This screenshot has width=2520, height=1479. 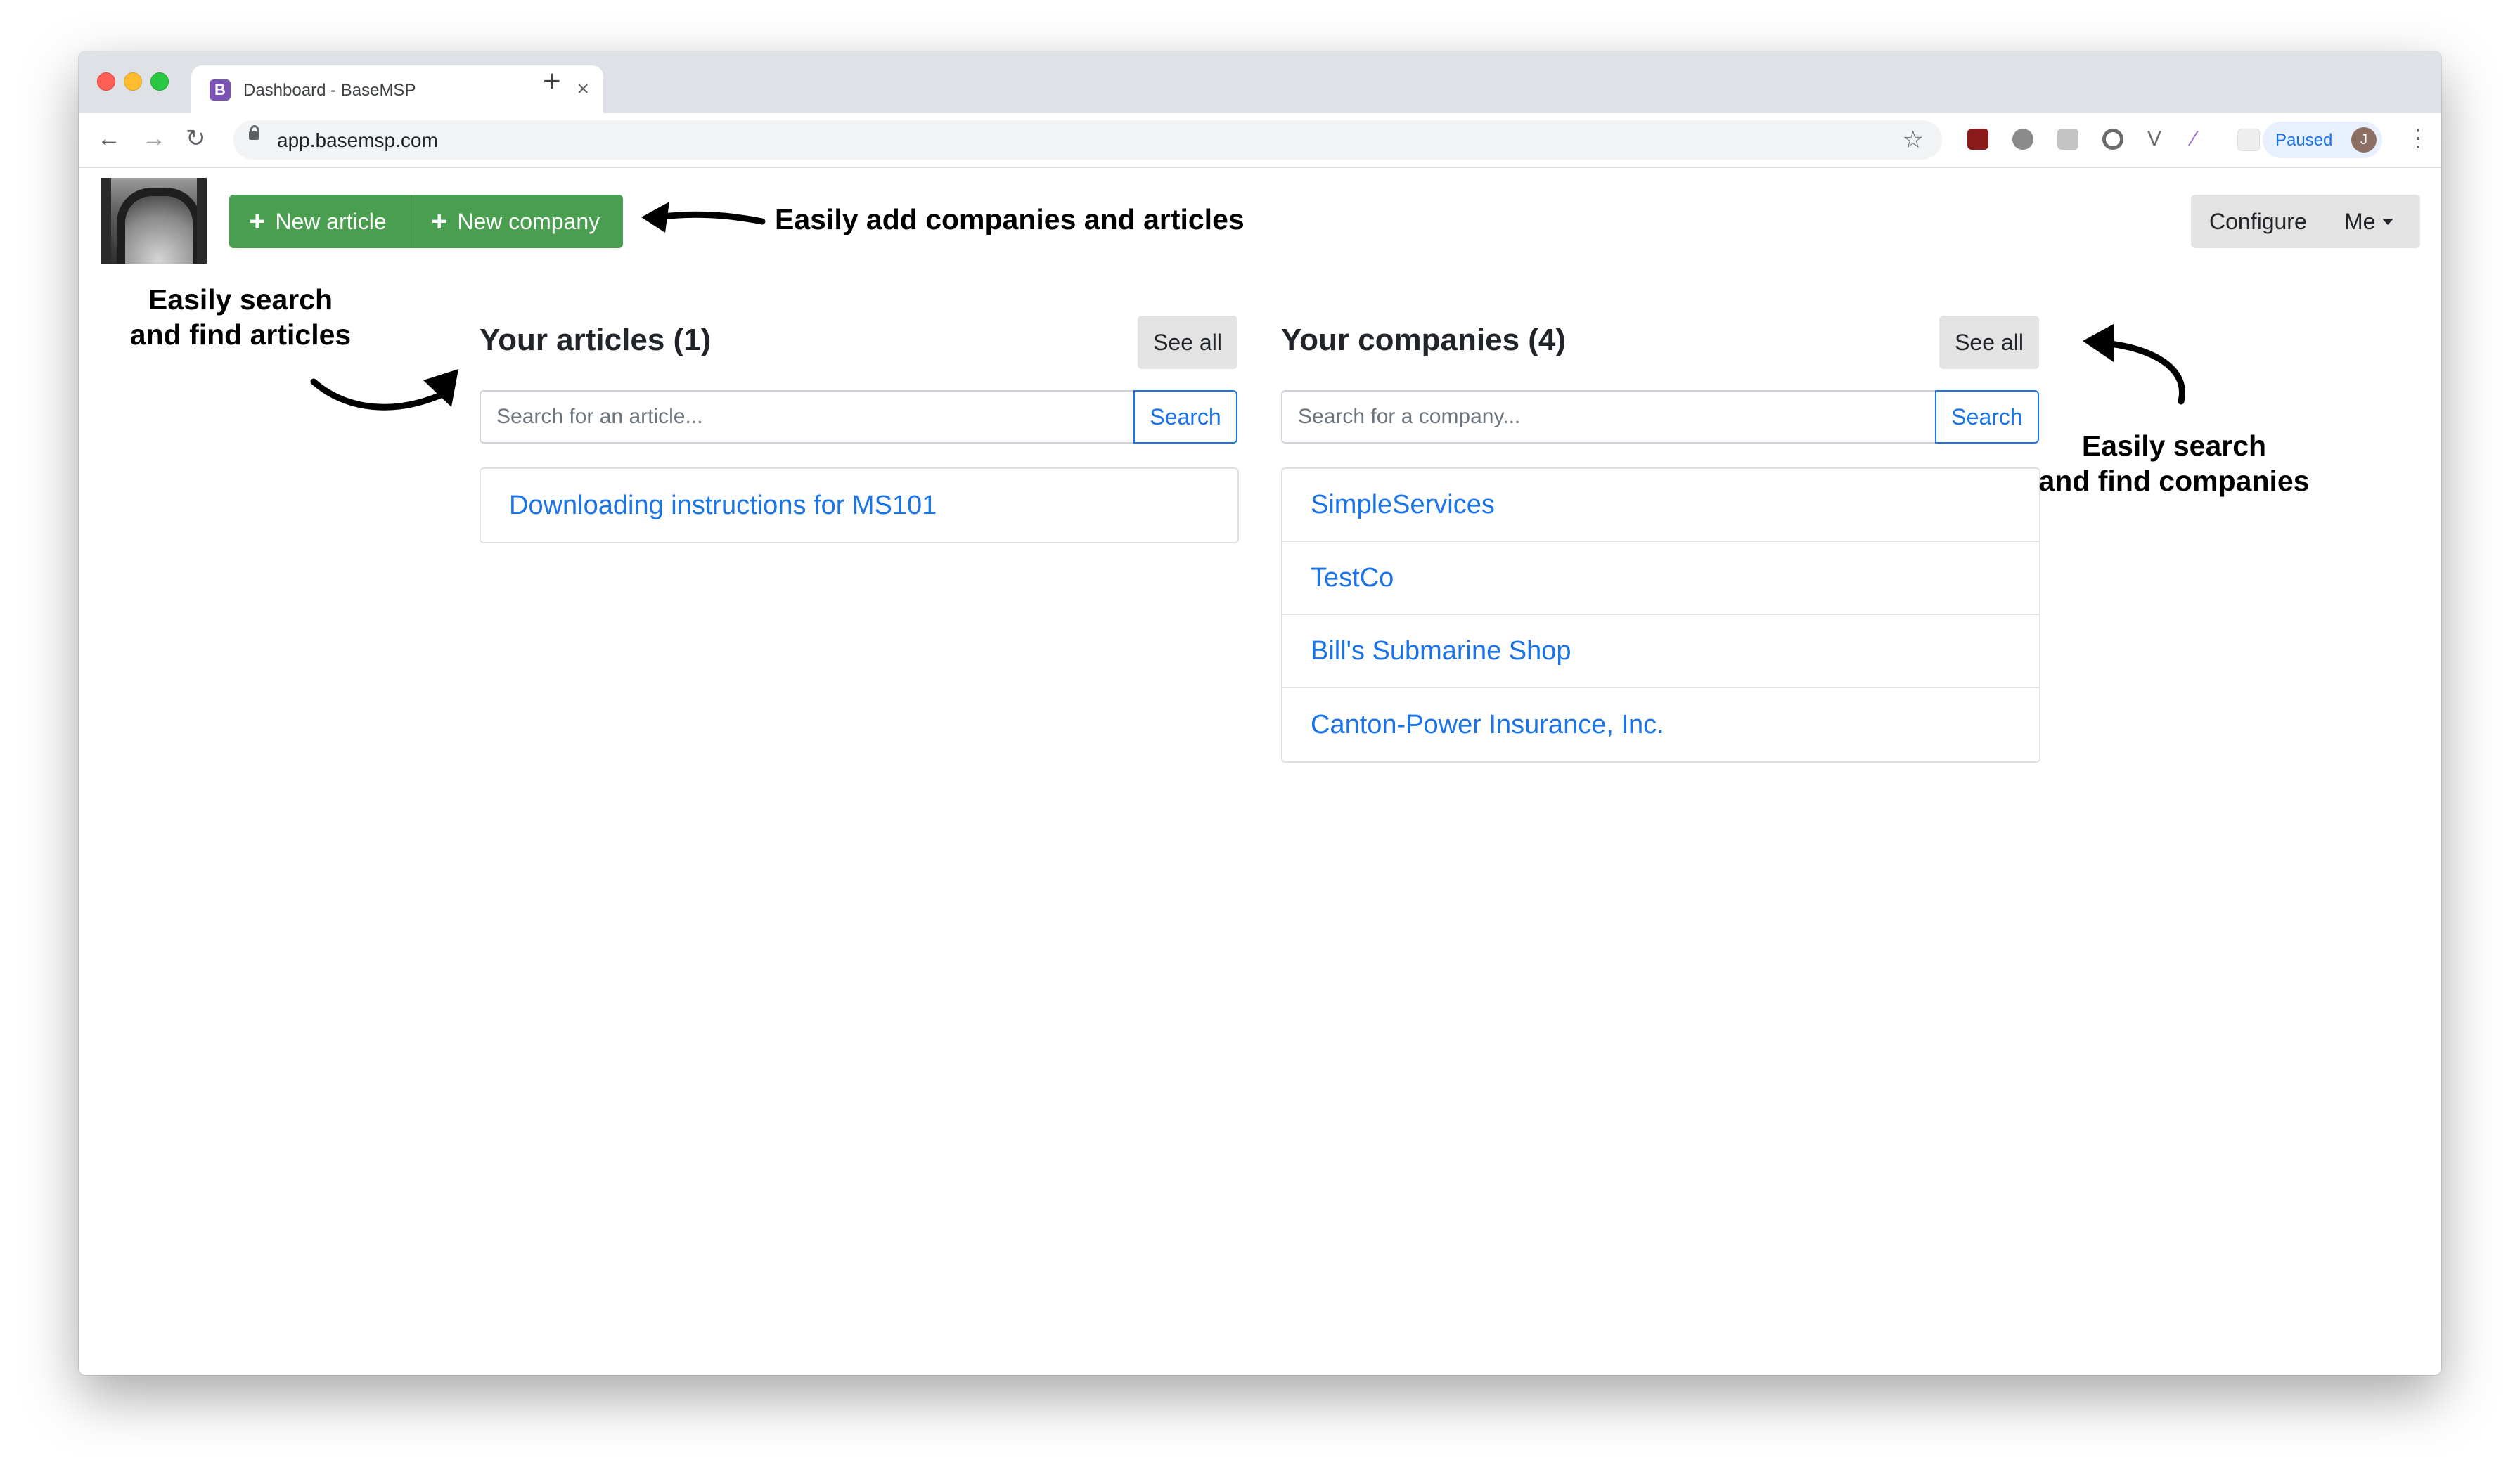 I want to click on article-search-button: Search, so click(x=1185, y=417).